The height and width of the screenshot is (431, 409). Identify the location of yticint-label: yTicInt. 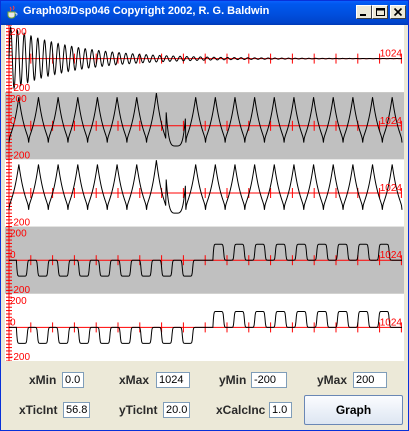
(138, 410).